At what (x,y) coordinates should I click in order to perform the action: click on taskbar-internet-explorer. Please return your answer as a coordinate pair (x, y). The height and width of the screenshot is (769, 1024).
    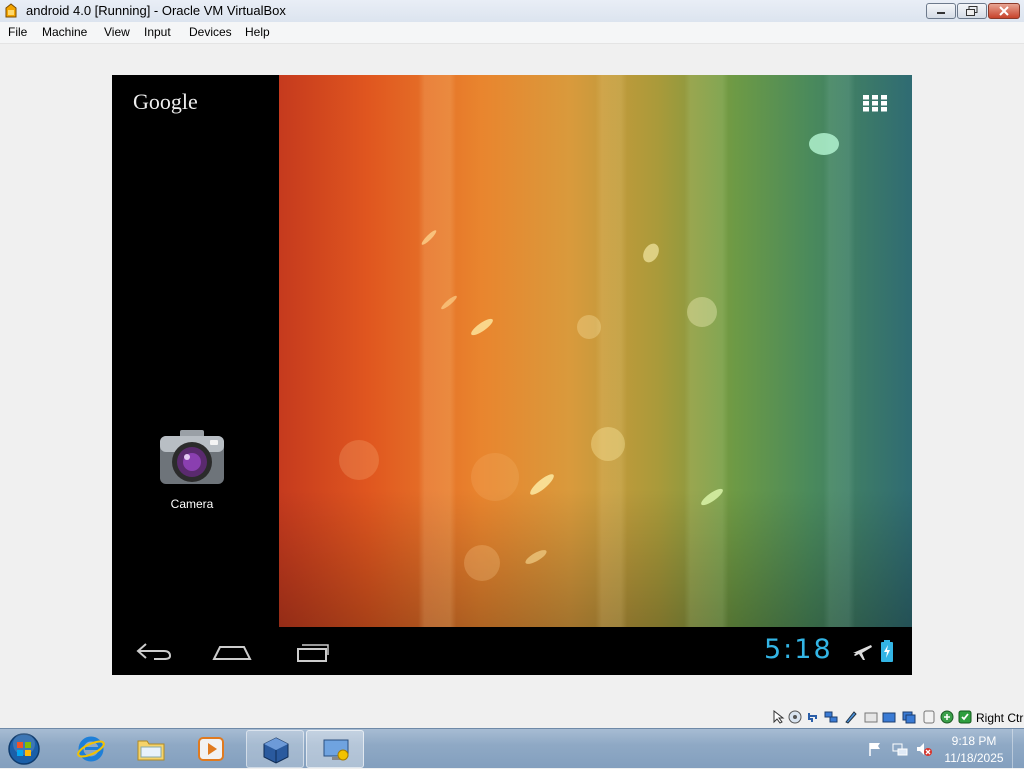
    Looking at the image, I should click on (91, 749).